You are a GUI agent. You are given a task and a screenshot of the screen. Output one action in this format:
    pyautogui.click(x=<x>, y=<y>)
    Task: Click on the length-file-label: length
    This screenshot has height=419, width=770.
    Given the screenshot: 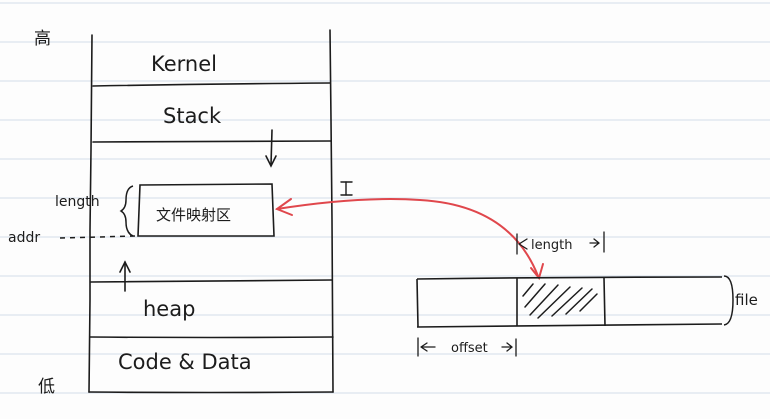 What is the action you would take?
    pyautogui.click(x=551, y=245)
    